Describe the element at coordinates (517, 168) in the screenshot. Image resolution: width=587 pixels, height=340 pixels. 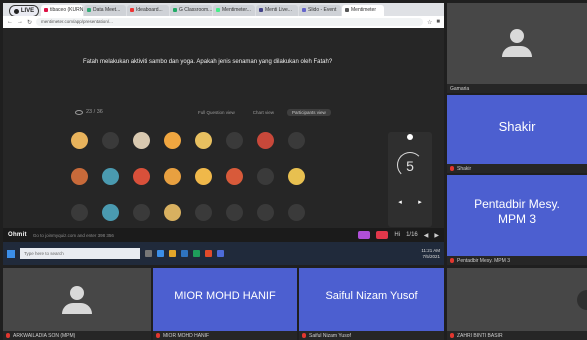
I see `participant-name-bar: Shakir` at that location.